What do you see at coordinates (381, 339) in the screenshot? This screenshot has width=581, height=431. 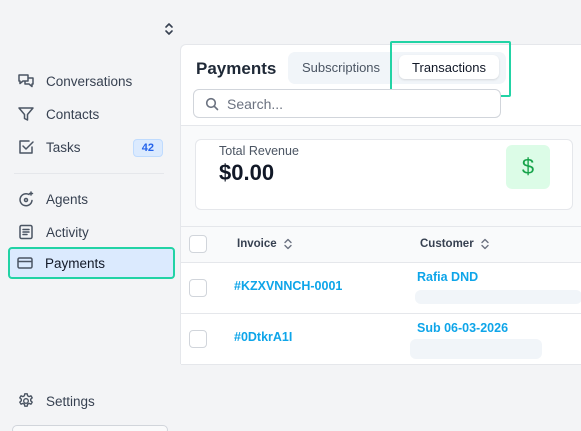 I see `table-row: #0DtkrA1I Sub 06-03-2026` at bounding box center [381, 339].